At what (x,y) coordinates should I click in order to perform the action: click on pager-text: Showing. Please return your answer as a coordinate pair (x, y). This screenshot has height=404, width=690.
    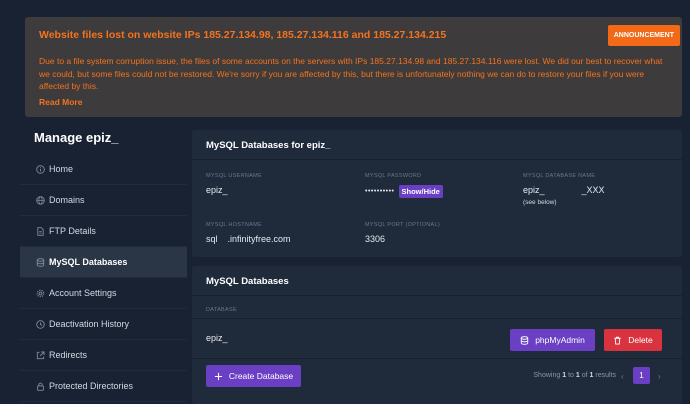
    Looking at the image, I should click on (547, 375).